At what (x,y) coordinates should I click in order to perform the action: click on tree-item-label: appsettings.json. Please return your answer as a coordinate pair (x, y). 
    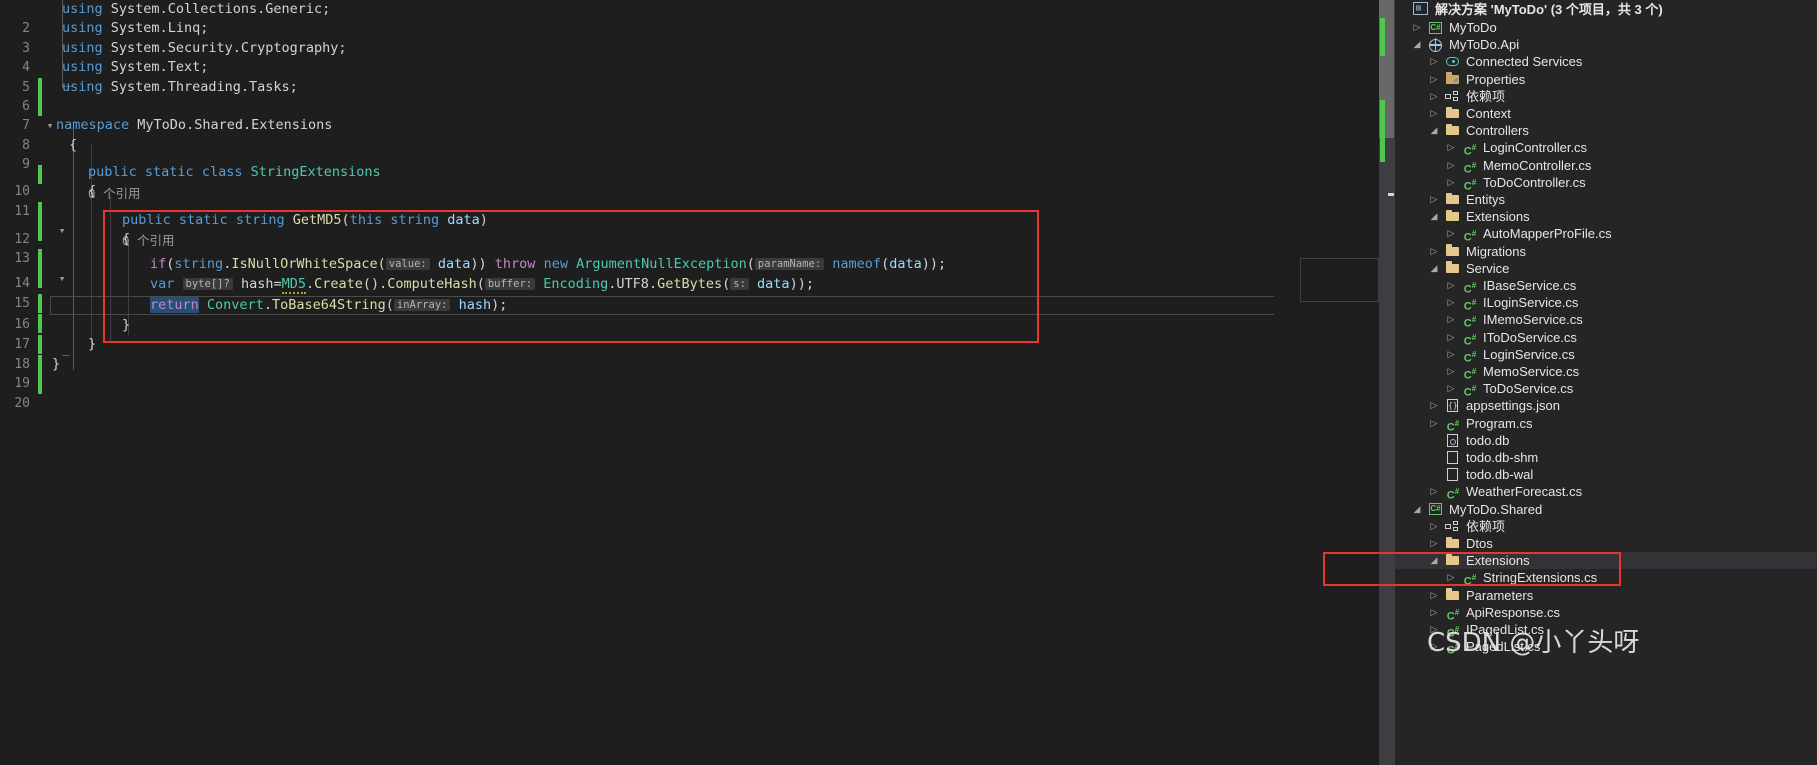
    Looking at the image, I should click on (1513, 406).